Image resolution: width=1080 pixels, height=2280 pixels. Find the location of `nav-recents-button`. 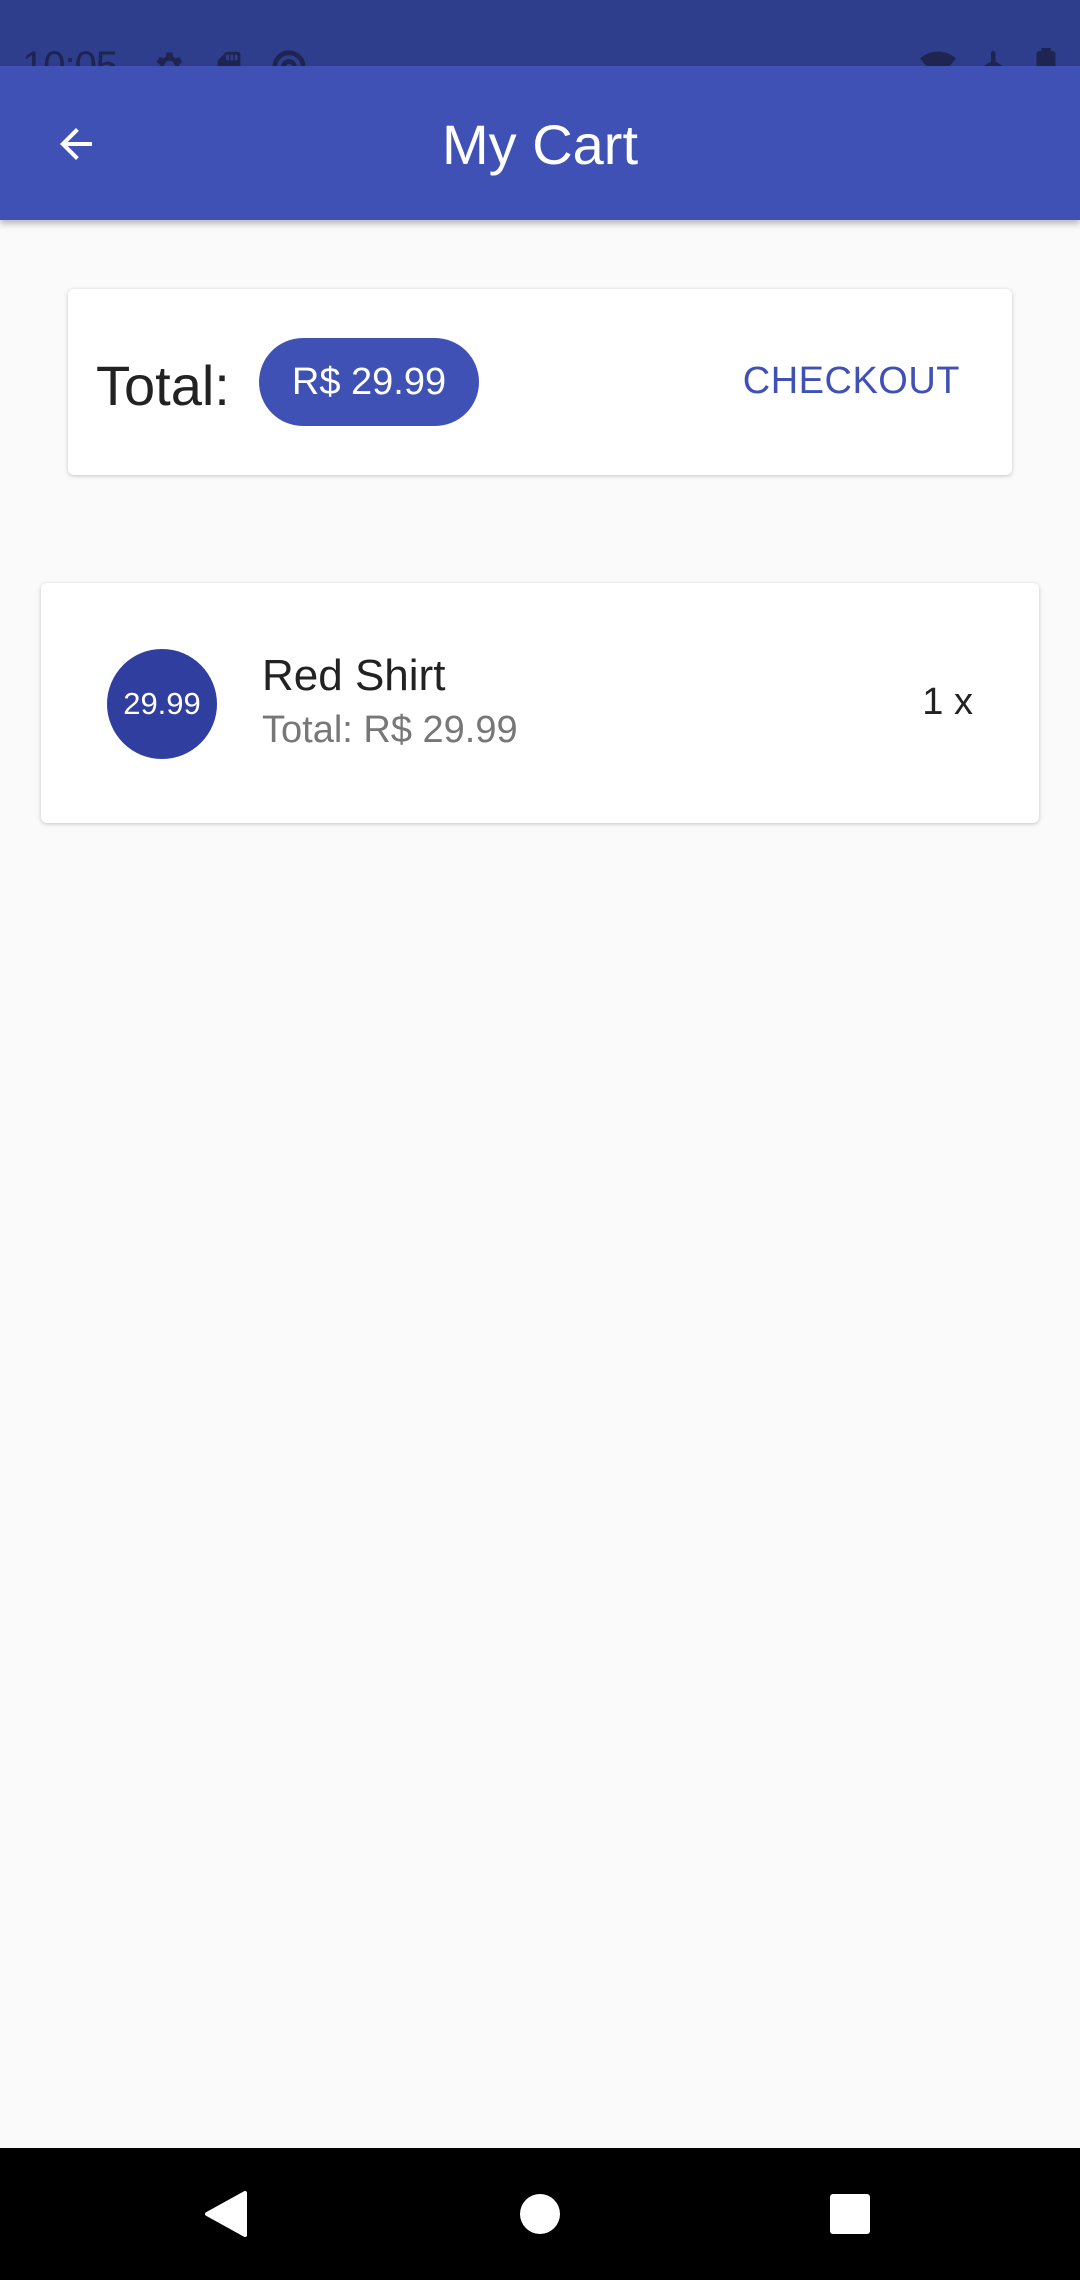

nav-recents-button is located at coordinates (850, 2216).